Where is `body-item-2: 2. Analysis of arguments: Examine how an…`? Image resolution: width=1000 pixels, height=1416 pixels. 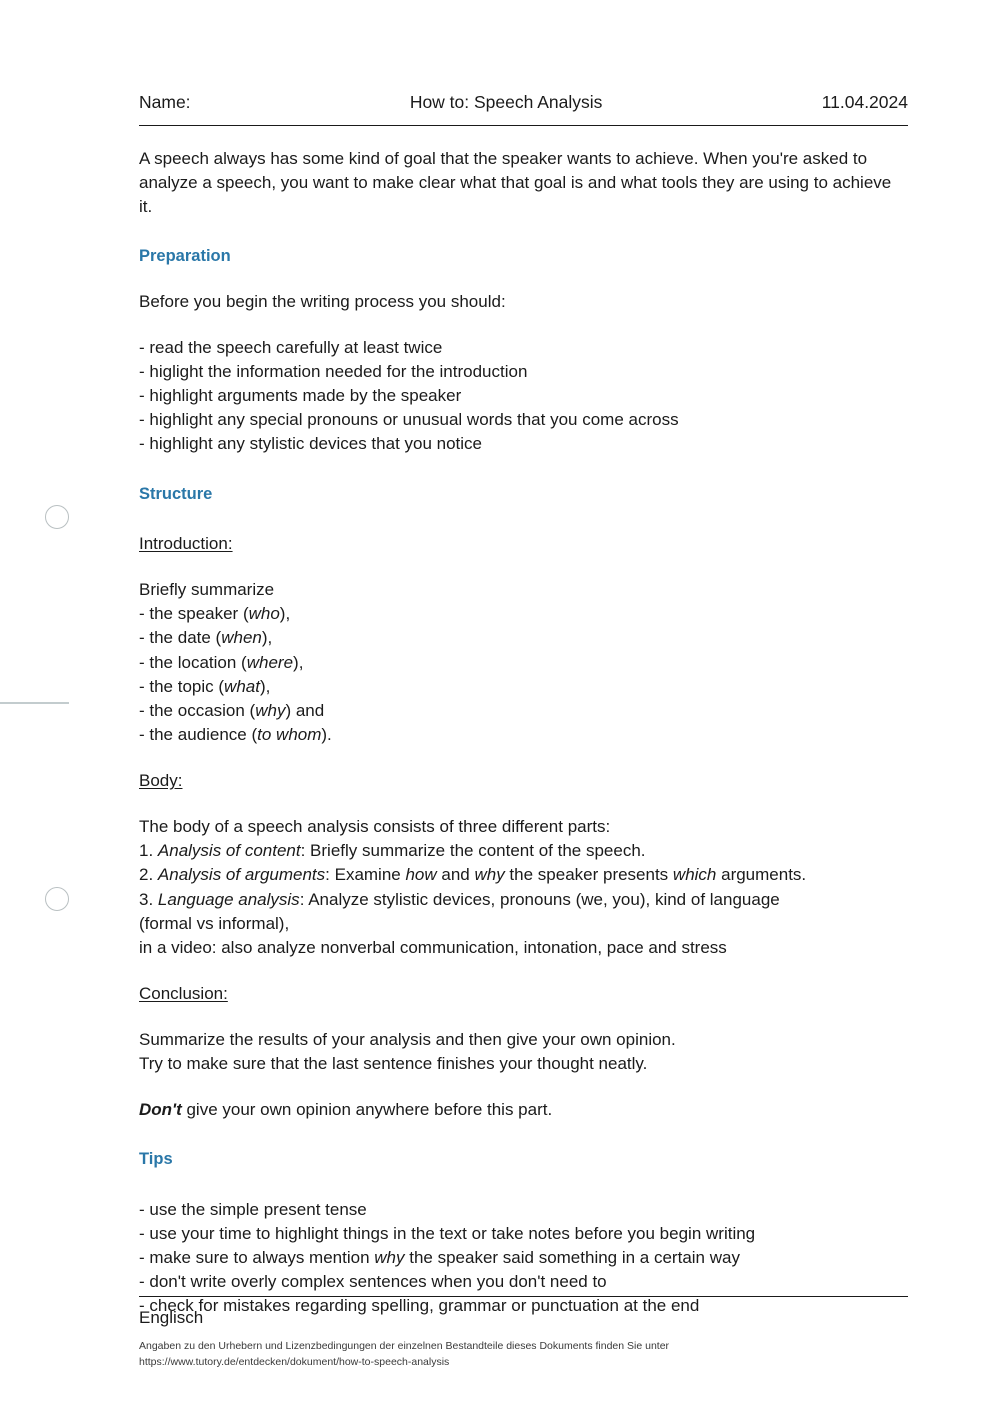
body-item-2: 2. Analysis of arguments: Examine how an… is located at coordinates (523, 875).